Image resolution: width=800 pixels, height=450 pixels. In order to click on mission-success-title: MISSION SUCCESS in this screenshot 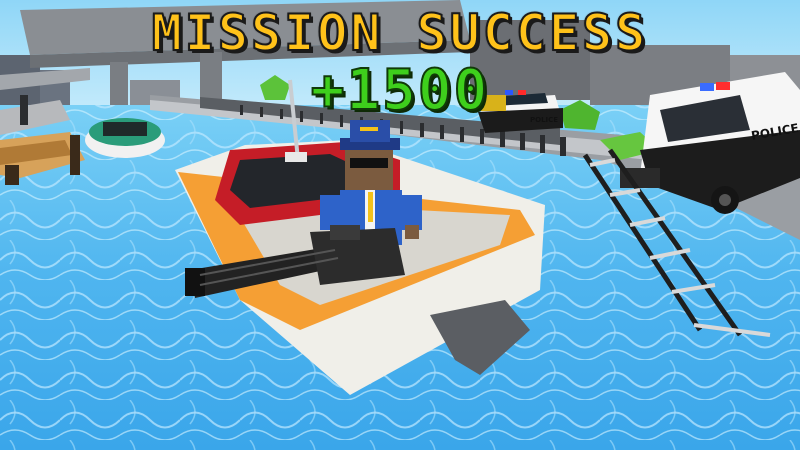, I will do `click(400, 33)`.